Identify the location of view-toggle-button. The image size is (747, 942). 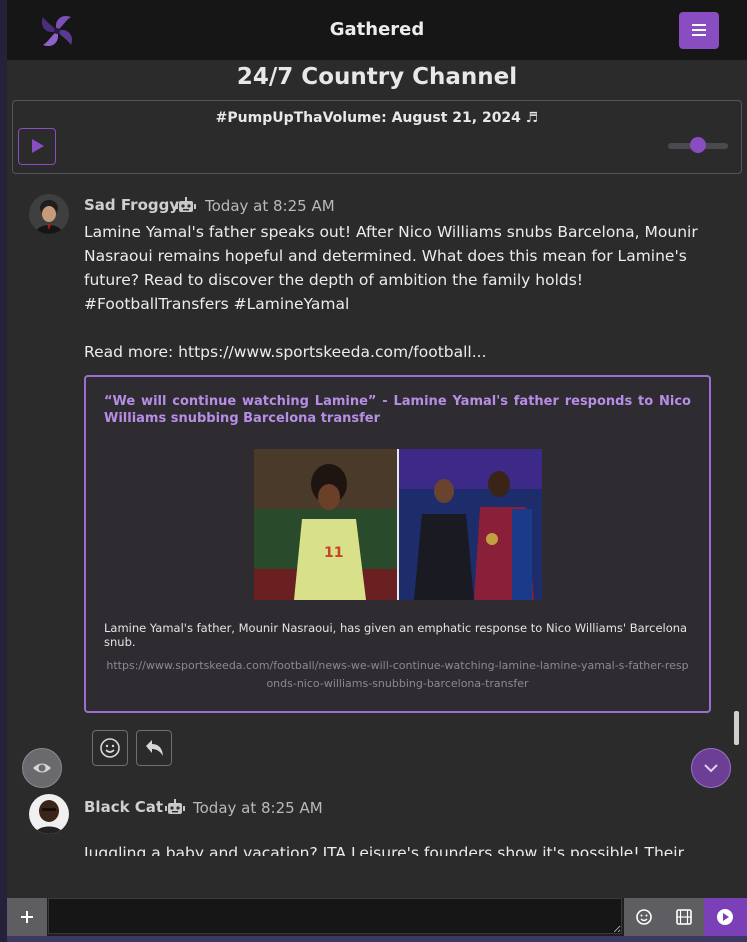
(42, 768).